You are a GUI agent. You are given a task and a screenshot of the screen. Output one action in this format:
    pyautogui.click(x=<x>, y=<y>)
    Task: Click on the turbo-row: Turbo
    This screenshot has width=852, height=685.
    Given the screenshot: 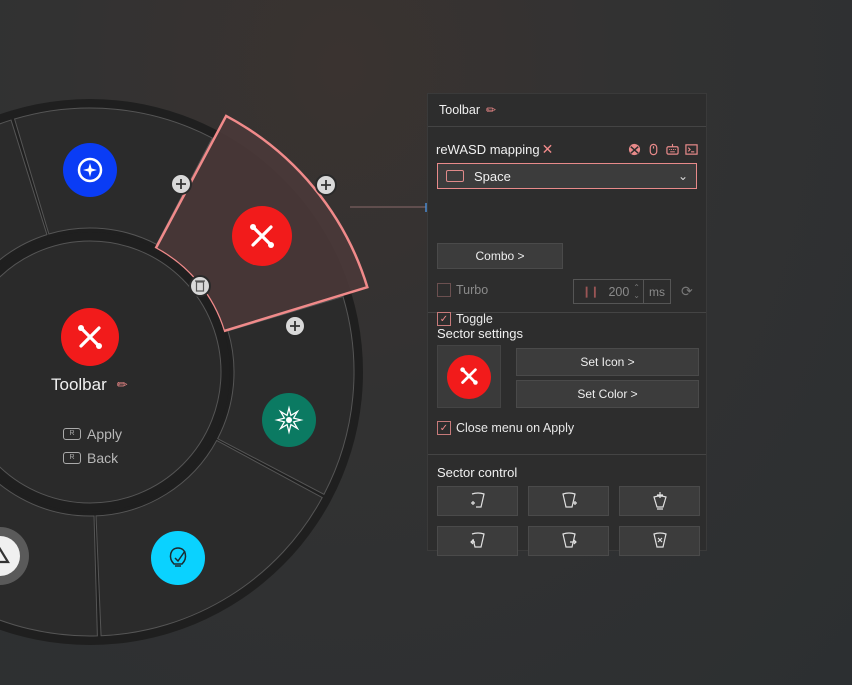 What is the action you would take?
    pyautogui.click(x=462, y=290)
    